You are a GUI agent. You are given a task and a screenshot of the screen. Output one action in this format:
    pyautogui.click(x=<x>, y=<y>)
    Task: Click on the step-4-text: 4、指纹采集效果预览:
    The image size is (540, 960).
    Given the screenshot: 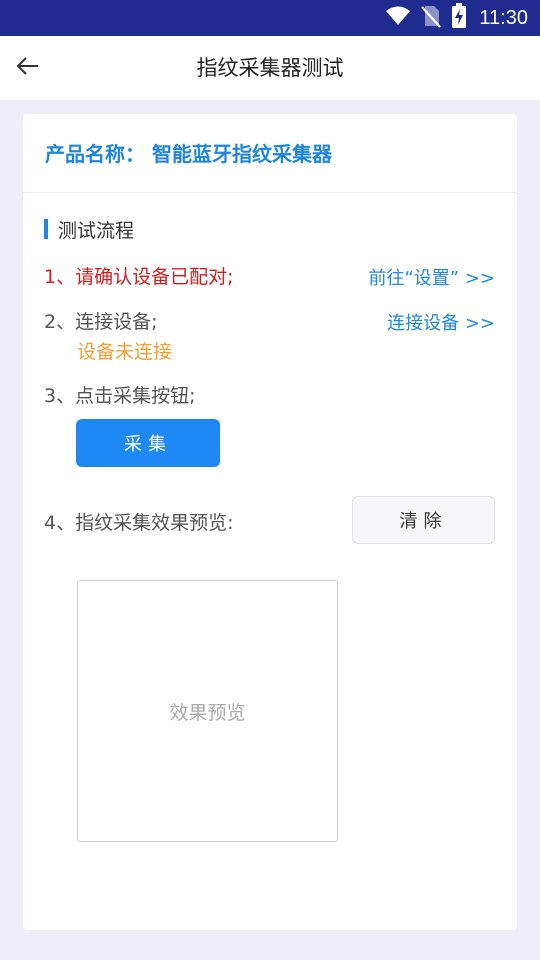 What is the action you would take?
    pyautogui.click(x=139, y=523)
    